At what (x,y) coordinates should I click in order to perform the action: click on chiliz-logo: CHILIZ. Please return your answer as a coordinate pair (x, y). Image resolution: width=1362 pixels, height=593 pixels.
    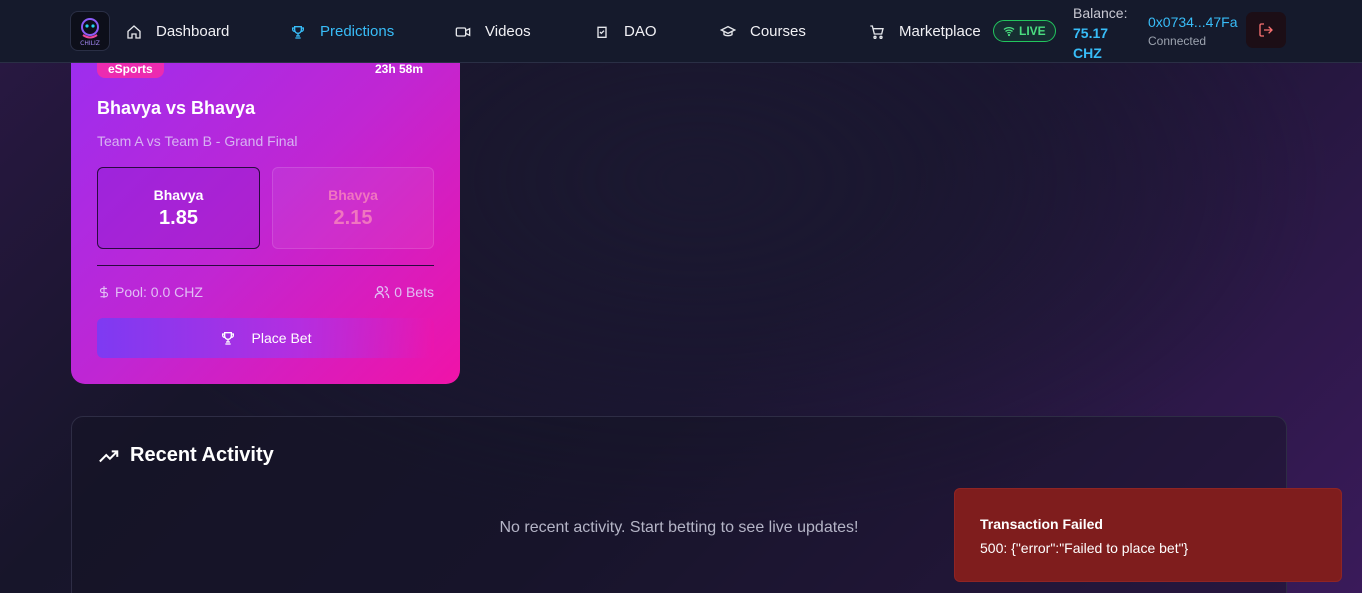
    Looking at the image, I should click on (90, 31).